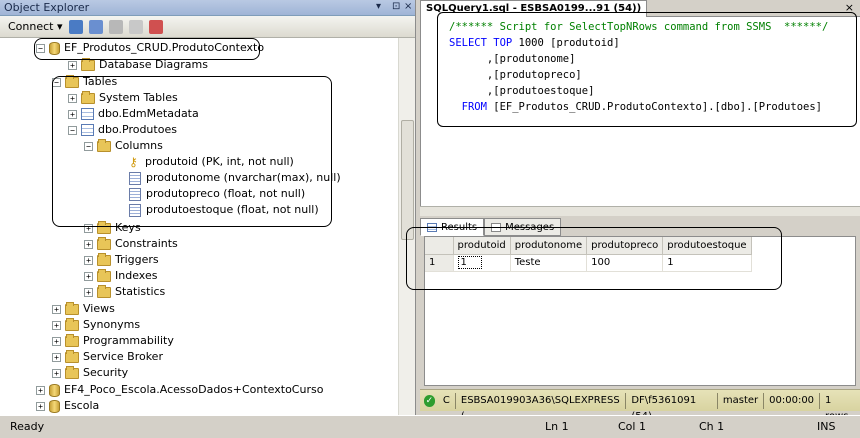 Image resolution: width=860 pixels, height=438 pixels. Describe the element at coordinates (632, 426) in the screenshot. I see `status-column: Col 1` at that location.